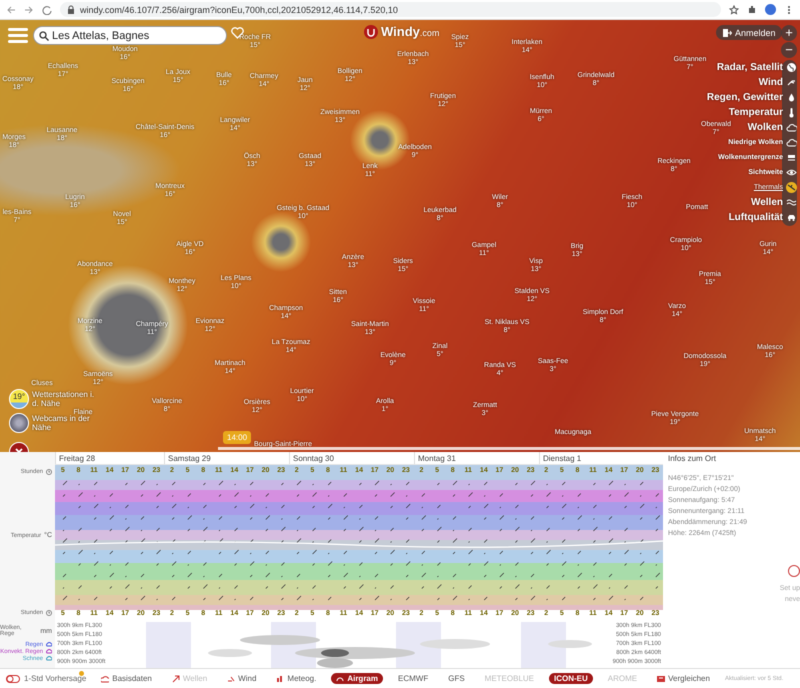 This screenshot has width=800, height=688. What do you see at coordinates (791, 202) in the screenshot?
I see `waves-icon` at bounding box center [791, 202].